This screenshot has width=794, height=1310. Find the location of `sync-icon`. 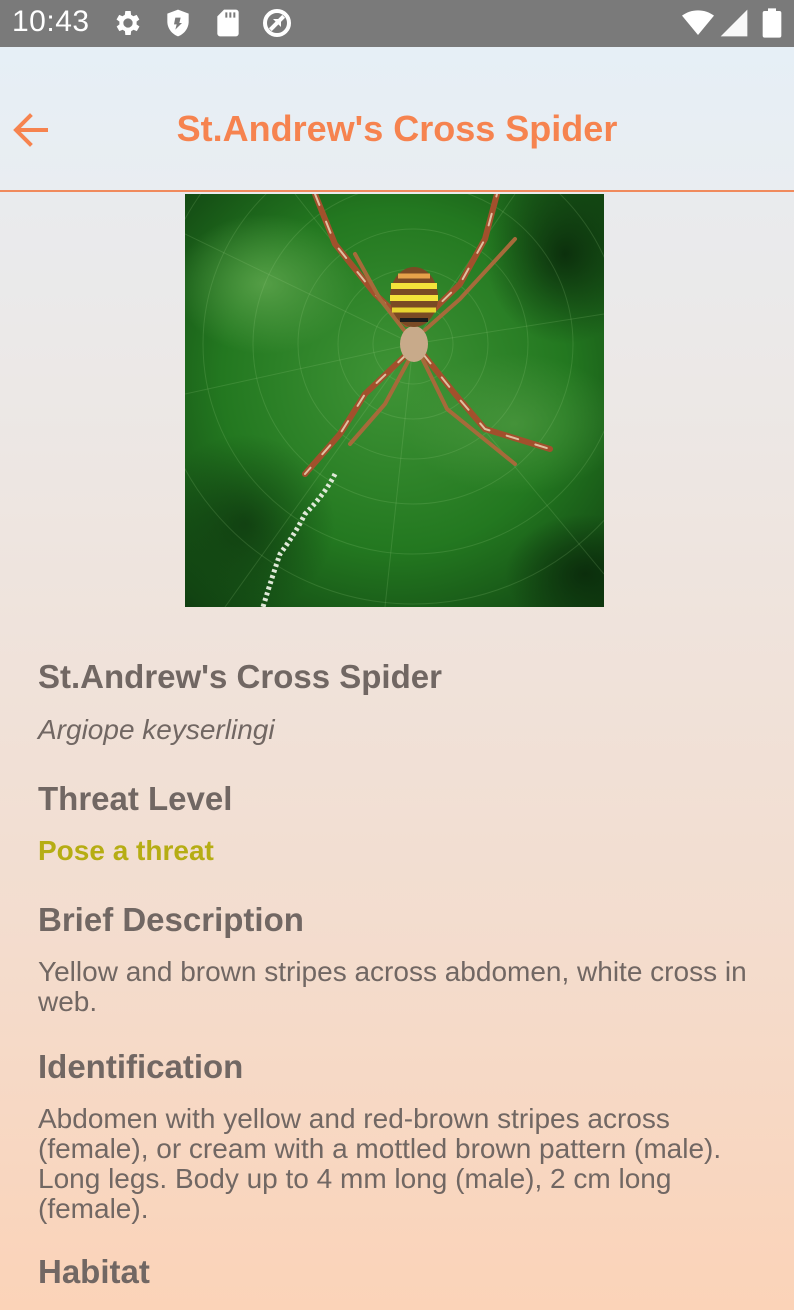

sync-icon is located at coordinates (277, 23).